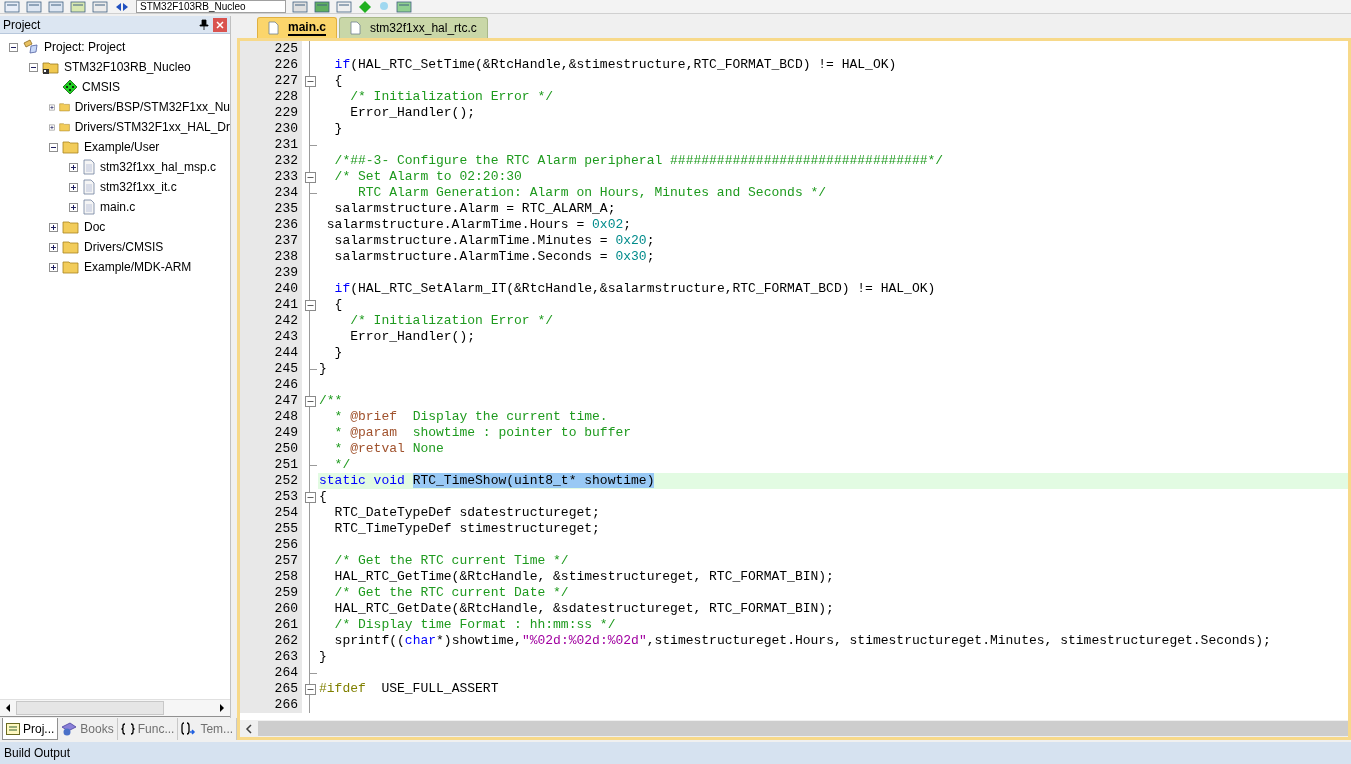  What do you see at coordinates (271, 49) in the screenshot?
I see `line-number: 225` at bounding box center [271, 49].